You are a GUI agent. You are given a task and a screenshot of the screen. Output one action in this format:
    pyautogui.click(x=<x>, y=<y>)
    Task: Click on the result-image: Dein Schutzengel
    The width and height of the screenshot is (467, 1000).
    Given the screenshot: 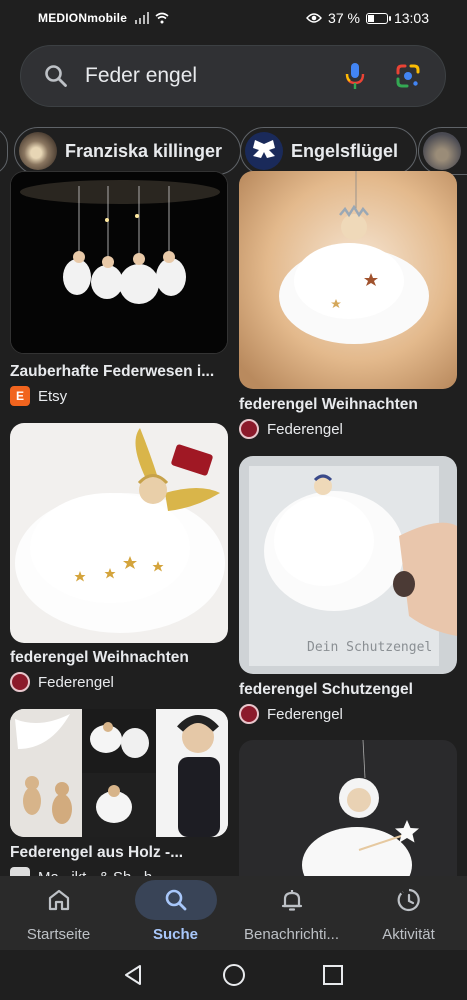 What is the action you would take?
    pyautogui.click(x=348, y=565)
    